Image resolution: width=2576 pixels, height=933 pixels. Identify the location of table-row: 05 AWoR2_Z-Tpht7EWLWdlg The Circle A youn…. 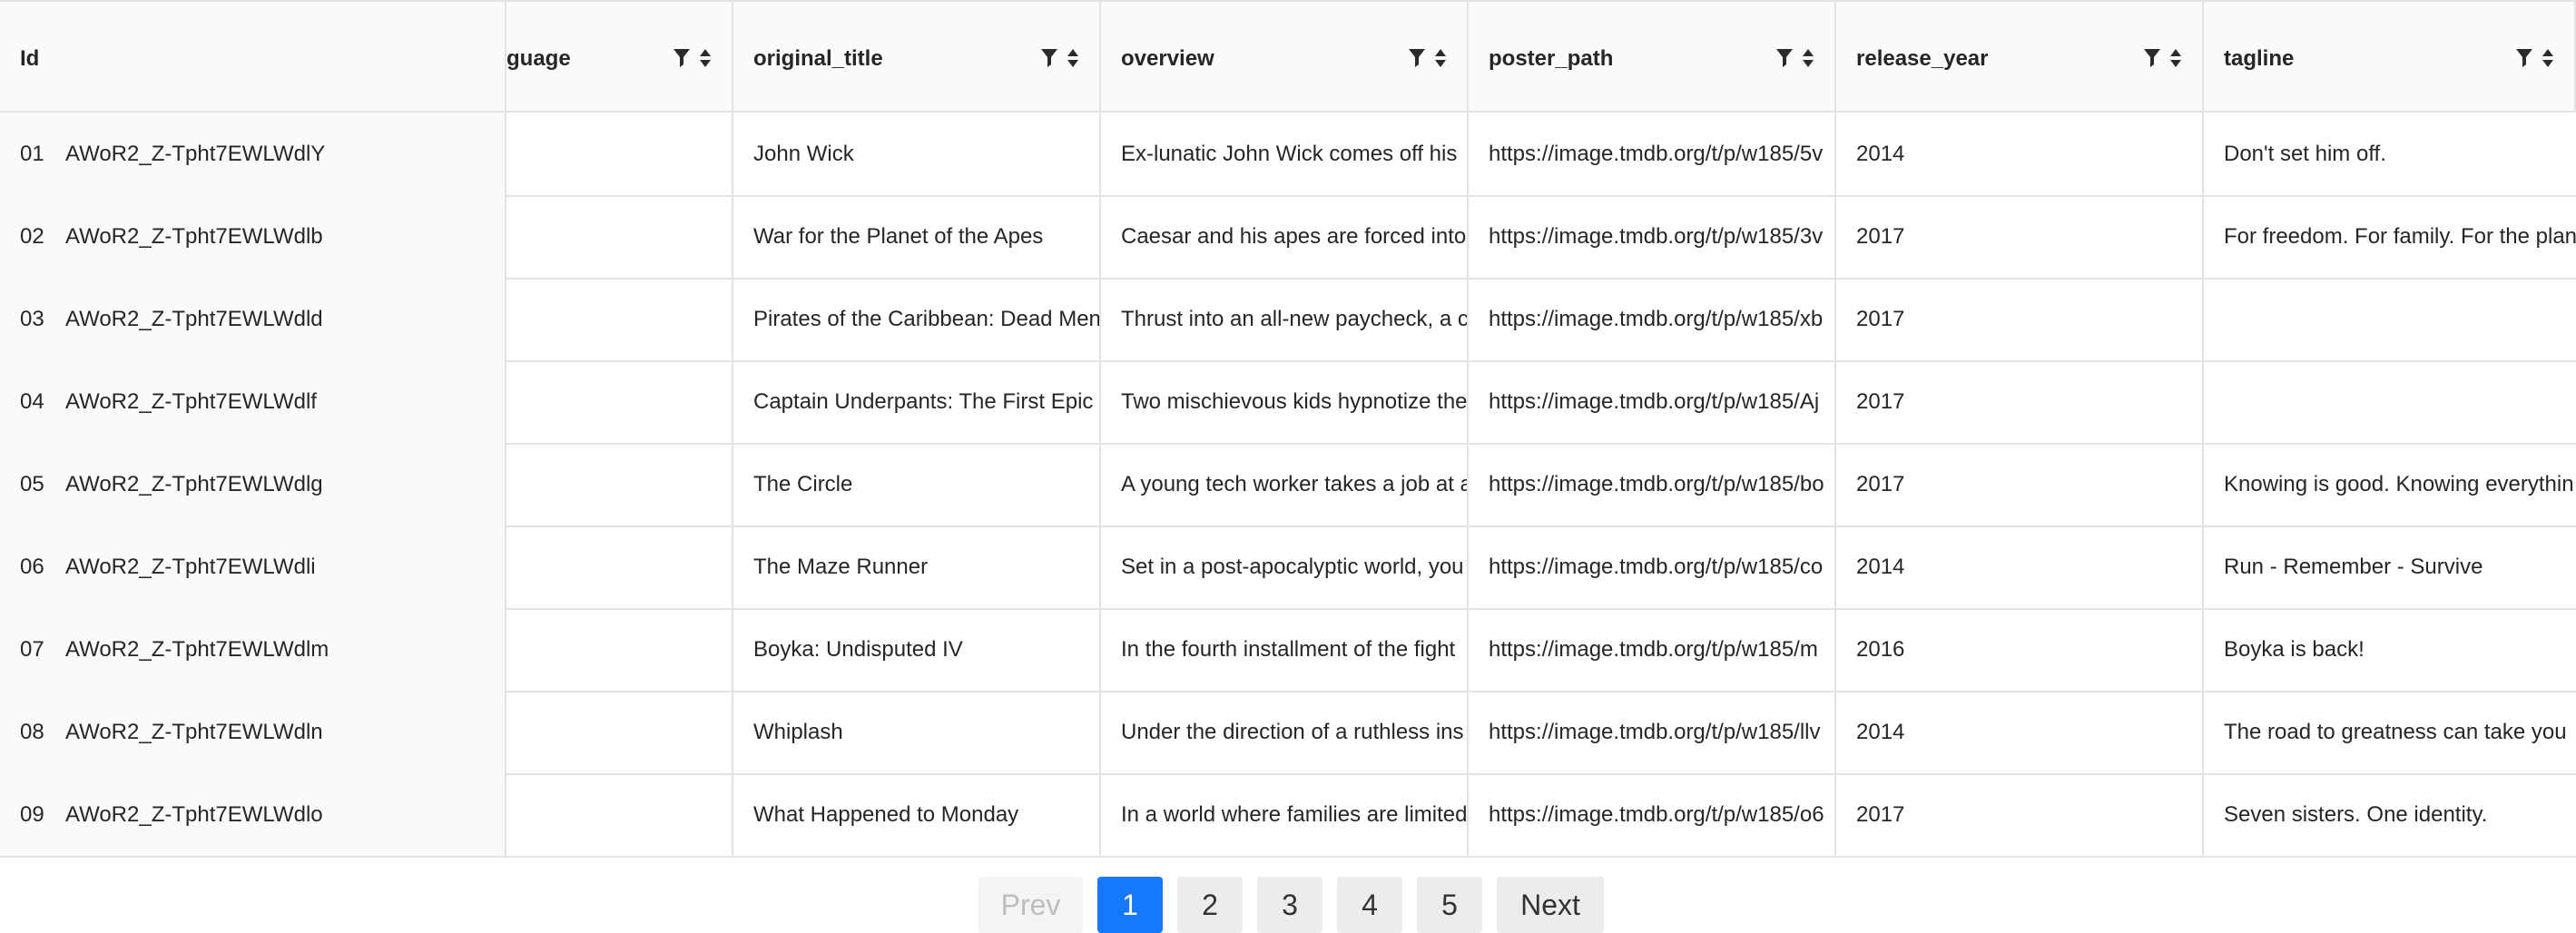
(1288, 485).